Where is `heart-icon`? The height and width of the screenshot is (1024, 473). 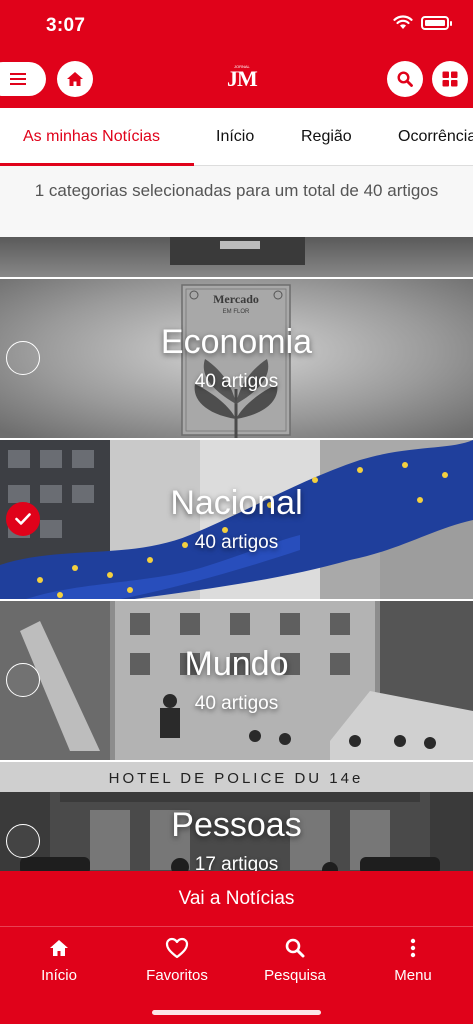 heart-icon is located at coordinates (177, 948).